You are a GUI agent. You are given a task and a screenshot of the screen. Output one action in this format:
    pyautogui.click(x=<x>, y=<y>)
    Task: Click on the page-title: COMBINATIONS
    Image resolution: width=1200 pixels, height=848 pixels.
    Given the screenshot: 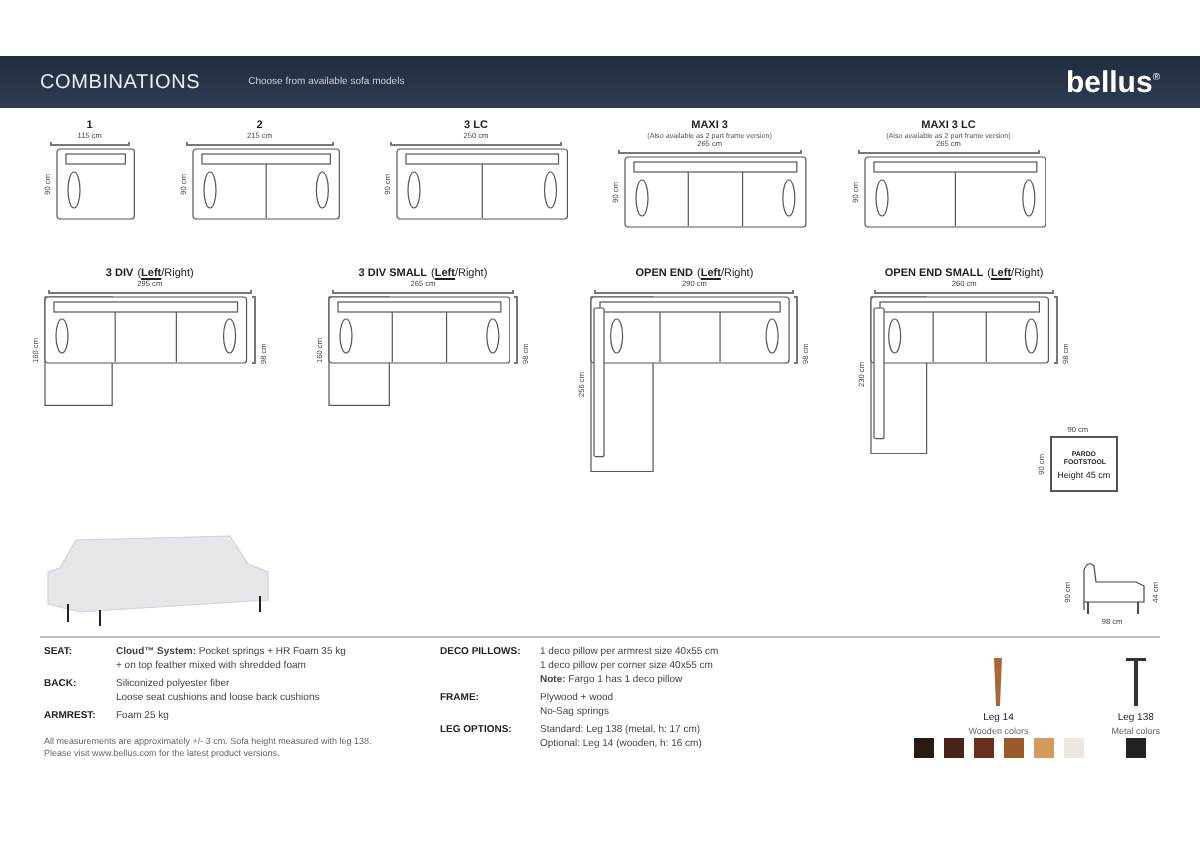 What is the action you would take?
    pyautogui.click(x=120, y=82)
    